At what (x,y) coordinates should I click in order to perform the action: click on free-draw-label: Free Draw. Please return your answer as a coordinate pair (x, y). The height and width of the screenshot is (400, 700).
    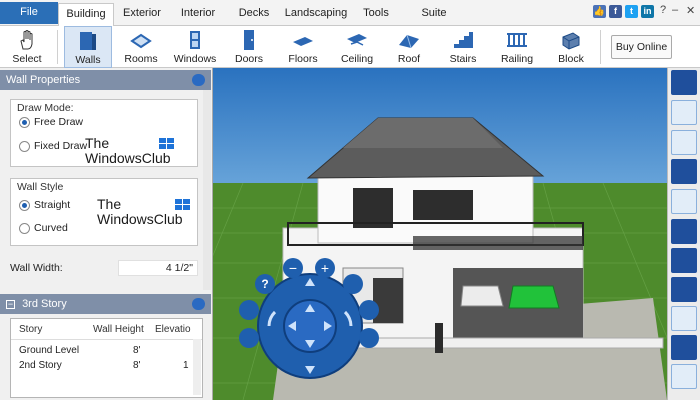
    Looking at the image, I should click on (59, 122).